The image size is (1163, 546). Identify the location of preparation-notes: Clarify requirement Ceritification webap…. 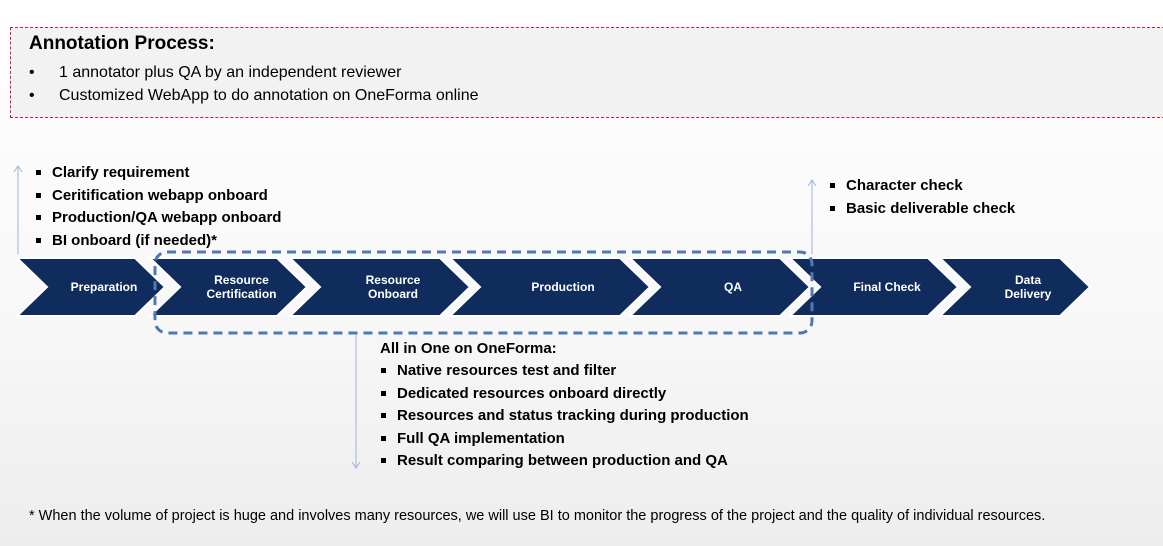
(158, 207).